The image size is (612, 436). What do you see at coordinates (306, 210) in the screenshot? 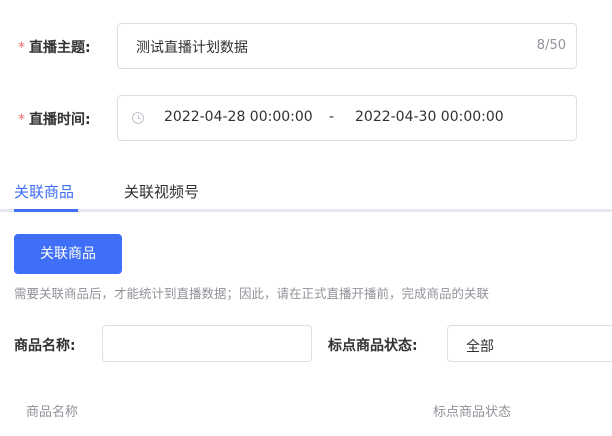
I see `tabs-divider` at bounding box center [306, 210].